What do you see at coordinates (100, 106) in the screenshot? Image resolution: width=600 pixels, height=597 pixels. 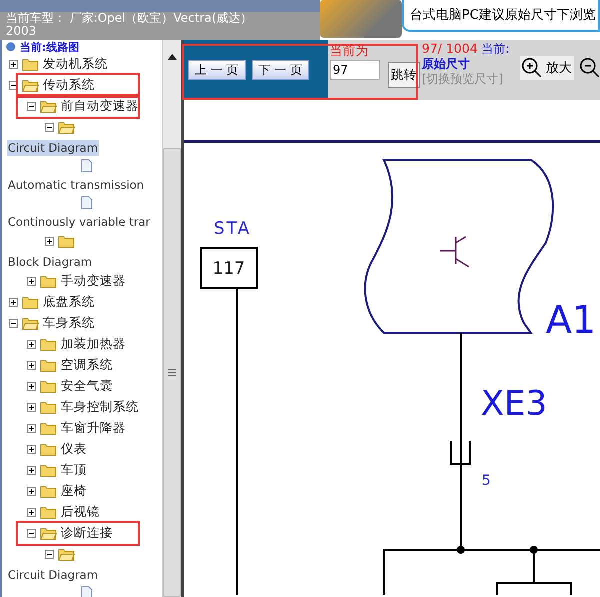 I see `tree-item-label: 前自动变速器` at bounding box center [100, 106].